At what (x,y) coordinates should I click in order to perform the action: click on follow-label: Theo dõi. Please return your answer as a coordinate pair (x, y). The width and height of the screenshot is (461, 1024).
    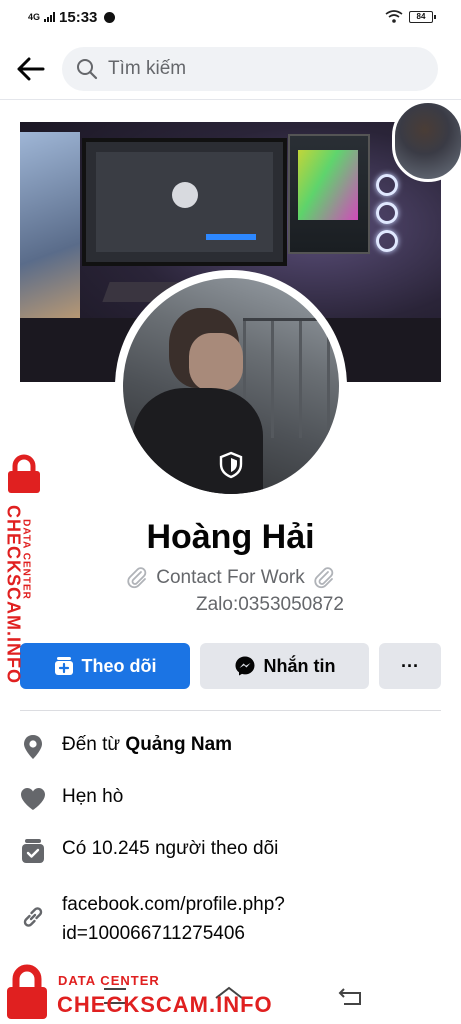
    Looking at the image, I should click on (119, 665).